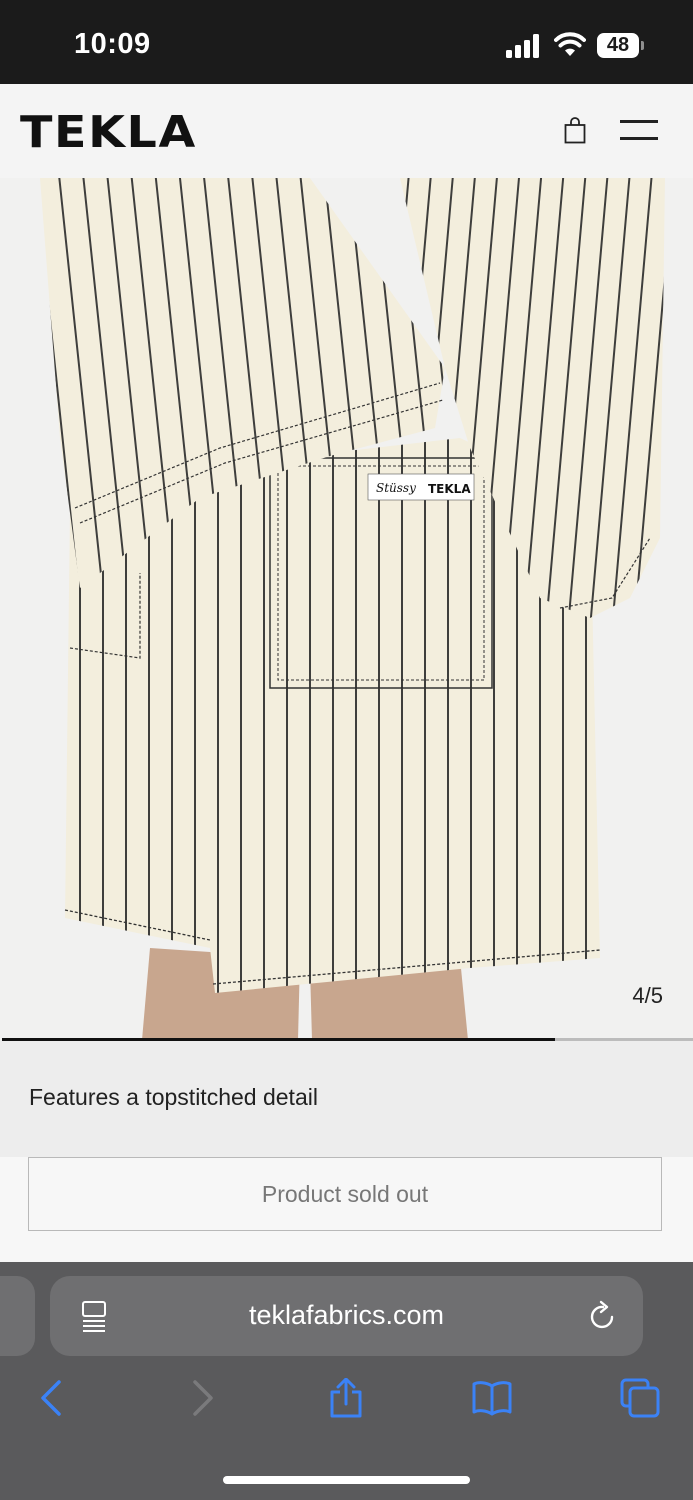 This screenshot has height=1500, width=693. What do you see at coordinates (525, 46) in the screenshot?
I see `cellular-signal-icon` at bounding box center [525, 46].